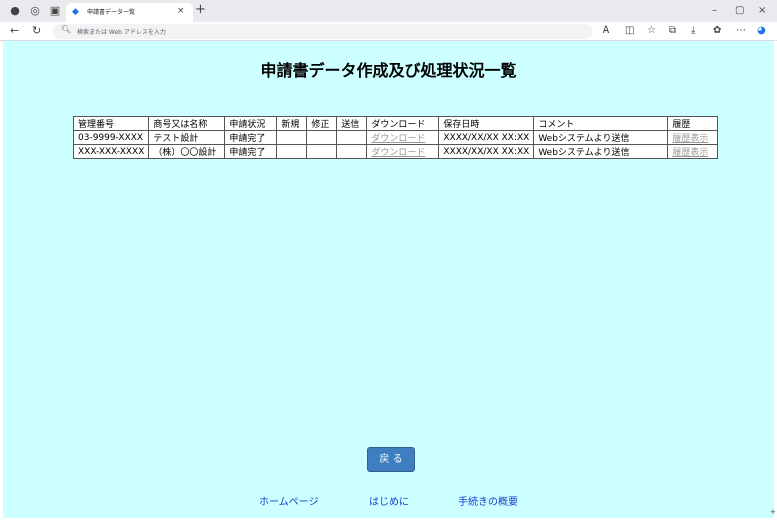  Describe the element at coordinates (389, 500) in the screenshot. I see `footer-link-introduction: はじめに` at that location.